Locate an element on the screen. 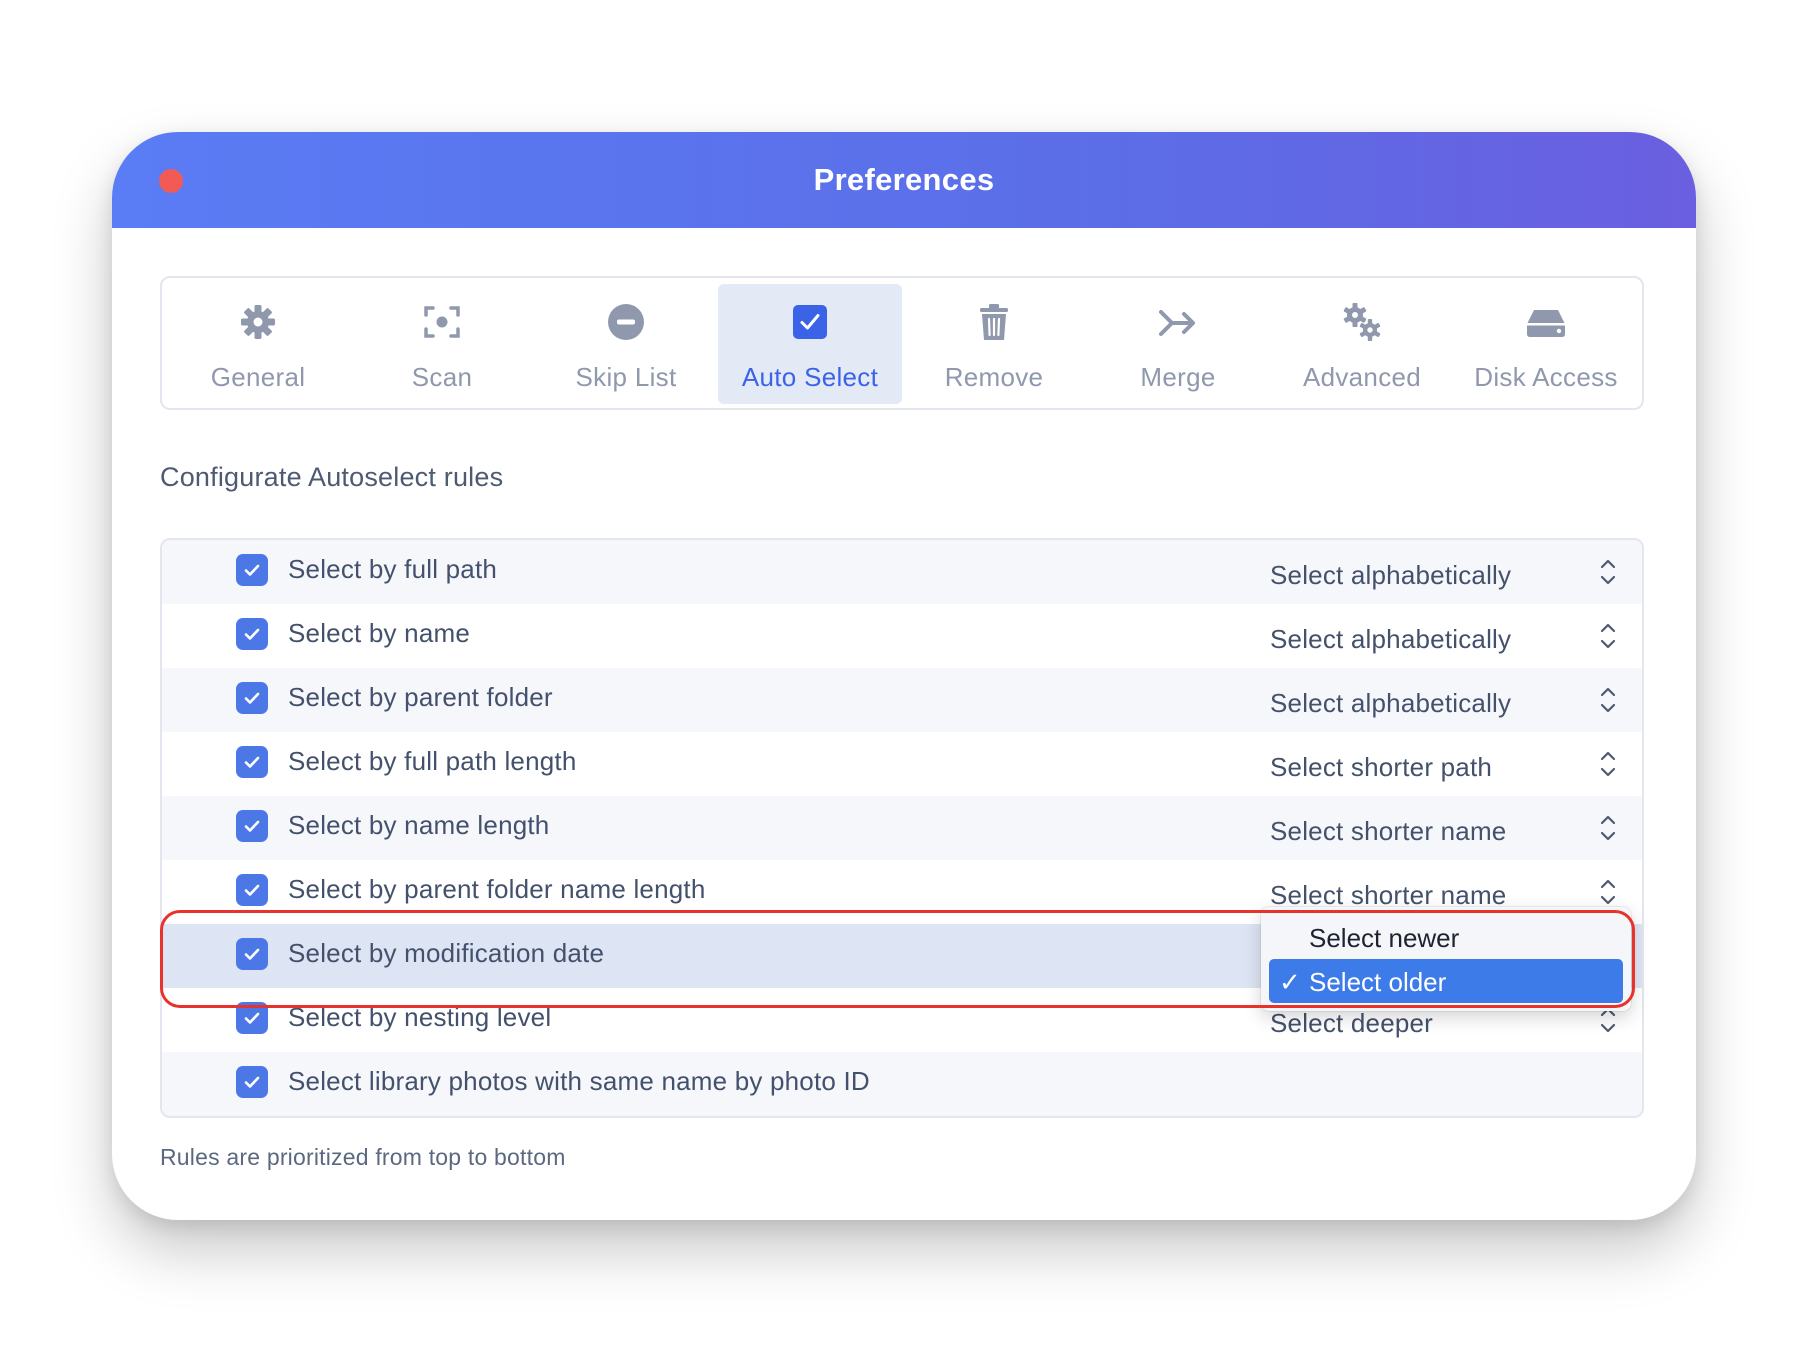  checkbox-icon is located at coordinates (810, 322).